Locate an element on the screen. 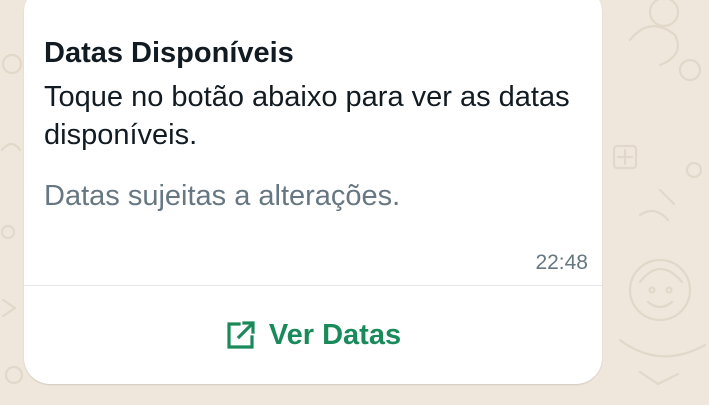  message-timestamp: 22:48 is located at coordinates (561, 262).